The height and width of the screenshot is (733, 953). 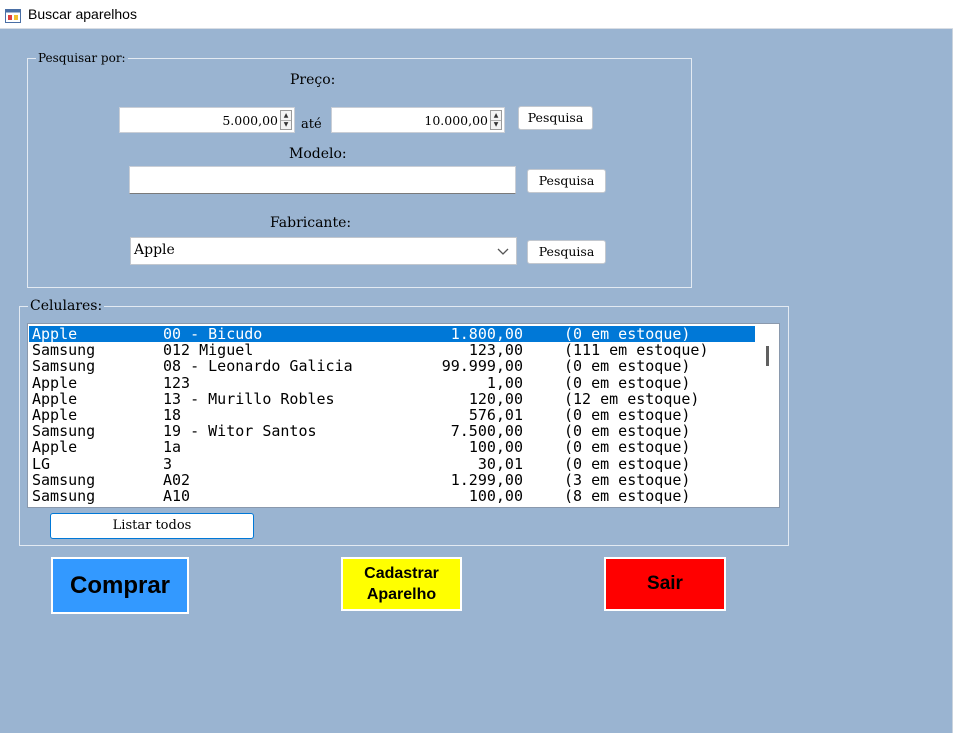 What do you see at coordinates (504, 382) in the screenshot?
I see `list-item-price: 1,00` at bounding box center [504, 382].